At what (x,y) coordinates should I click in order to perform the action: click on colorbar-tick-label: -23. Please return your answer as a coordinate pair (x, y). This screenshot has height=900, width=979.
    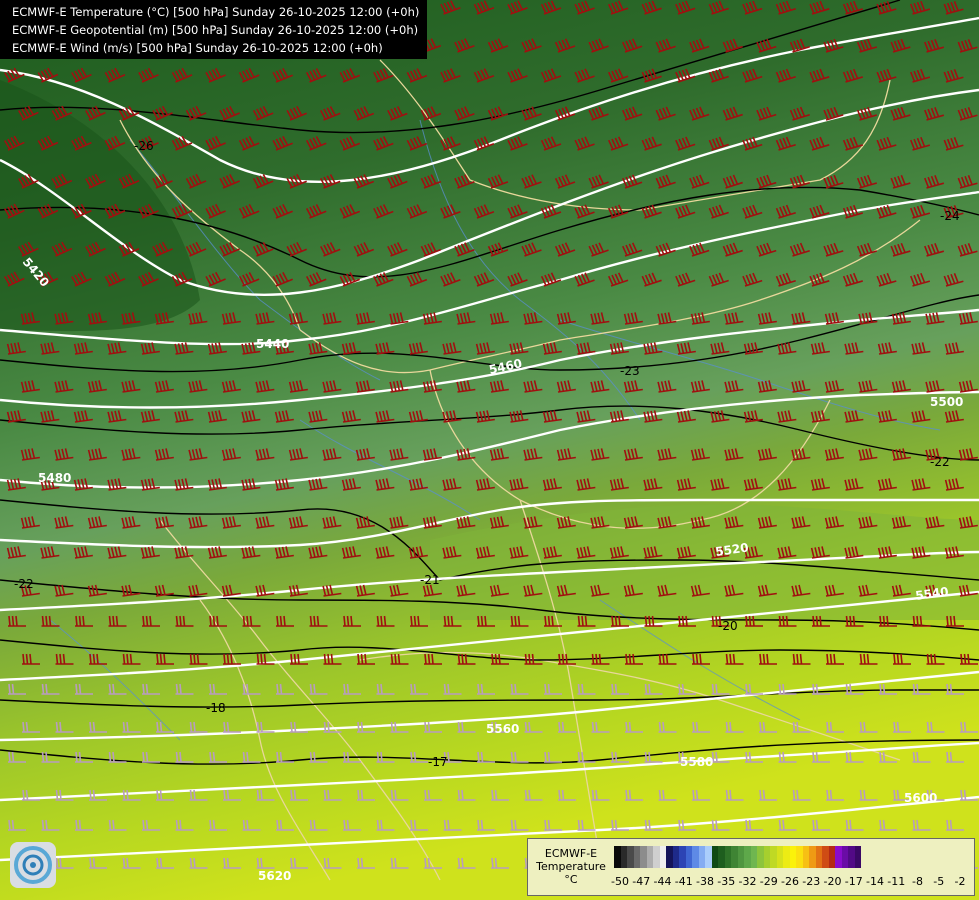
    Looking at the image, I should click on (811, 881).